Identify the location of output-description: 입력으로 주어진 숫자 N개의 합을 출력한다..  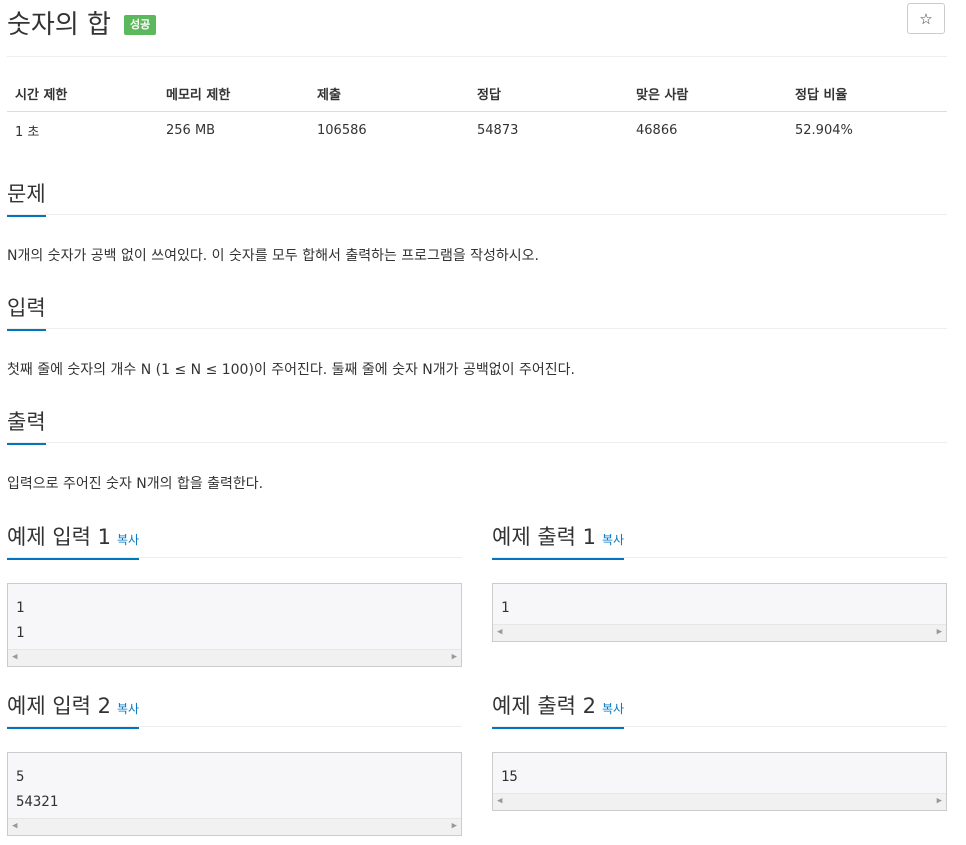
(135, 484).